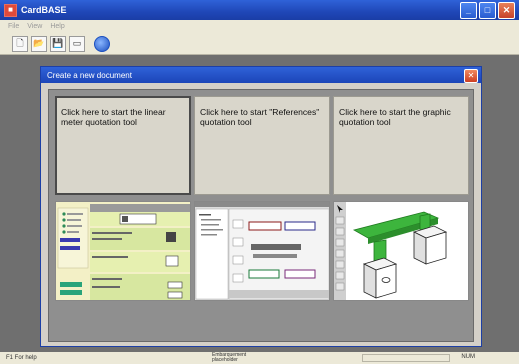 Image resolution: width=519 pixels, height=364 pixels. What do you see at coordinates (102, 43) in the screenshot?
I see `help-globe-icon` at bounding box center [102, 43].